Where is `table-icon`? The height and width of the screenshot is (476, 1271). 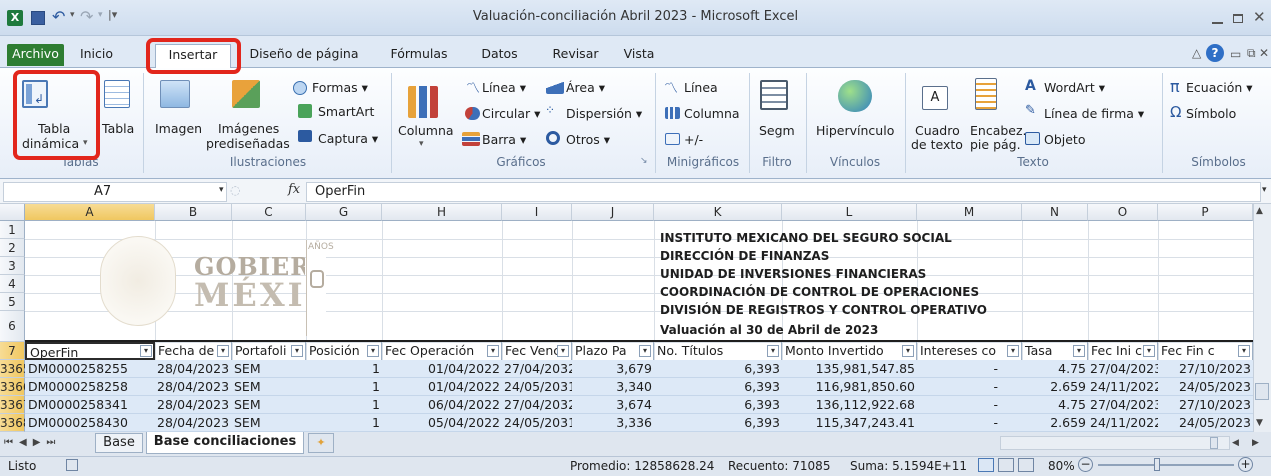 table-icon is located at coordinates (117, 94).